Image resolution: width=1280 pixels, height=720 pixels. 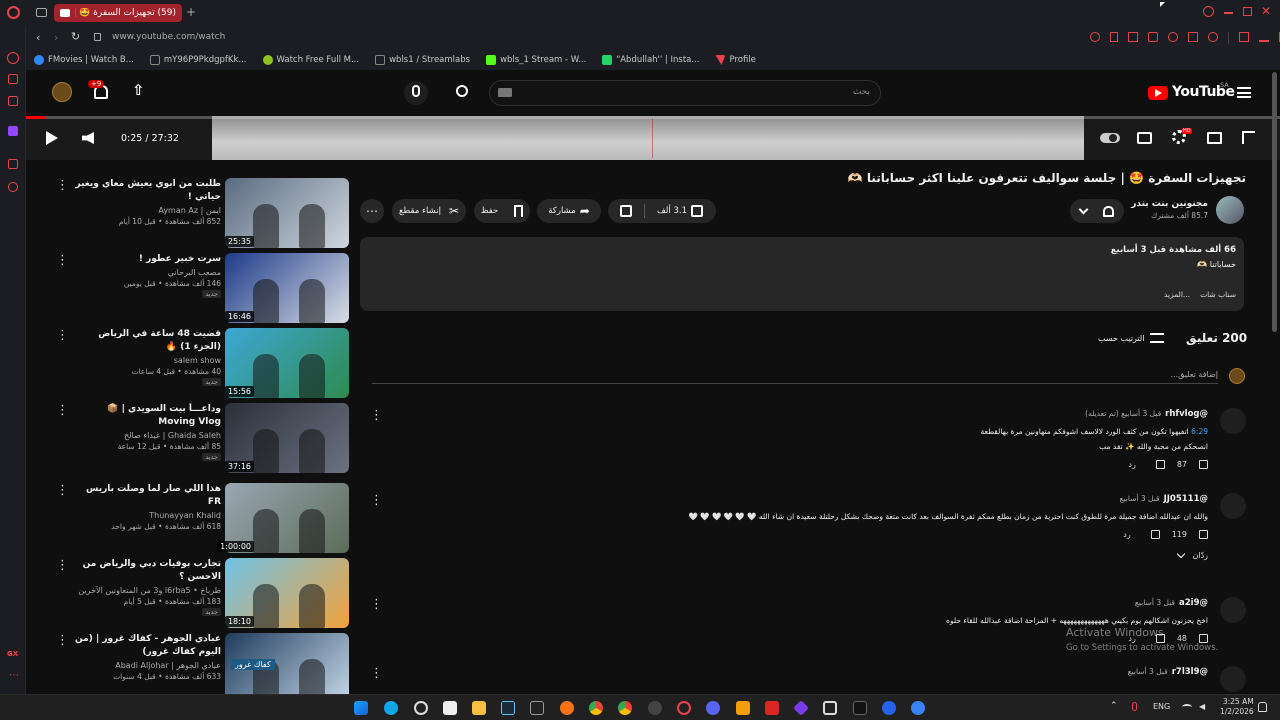 I want to click on more-dots-icon: ⋯, so click(x=14, y=675).